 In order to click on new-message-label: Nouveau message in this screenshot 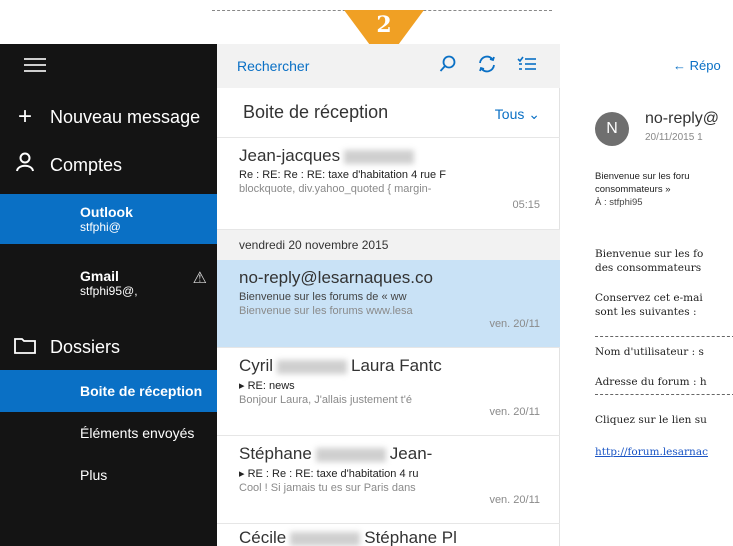, I will do `click(125, 116)`.